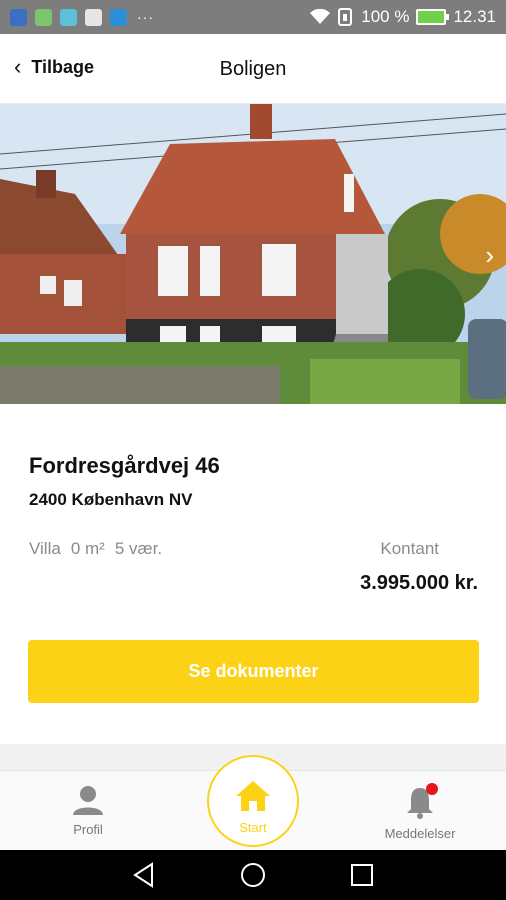  I want to click on property-specs: Villa 0 m² 5 vær., so click(95, 549).